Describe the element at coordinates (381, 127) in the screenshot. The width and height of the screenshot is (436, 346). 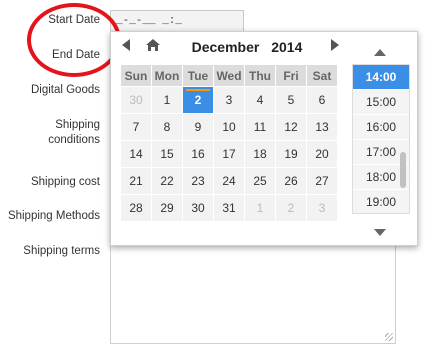
I see `time-item: 16:00` at that location.